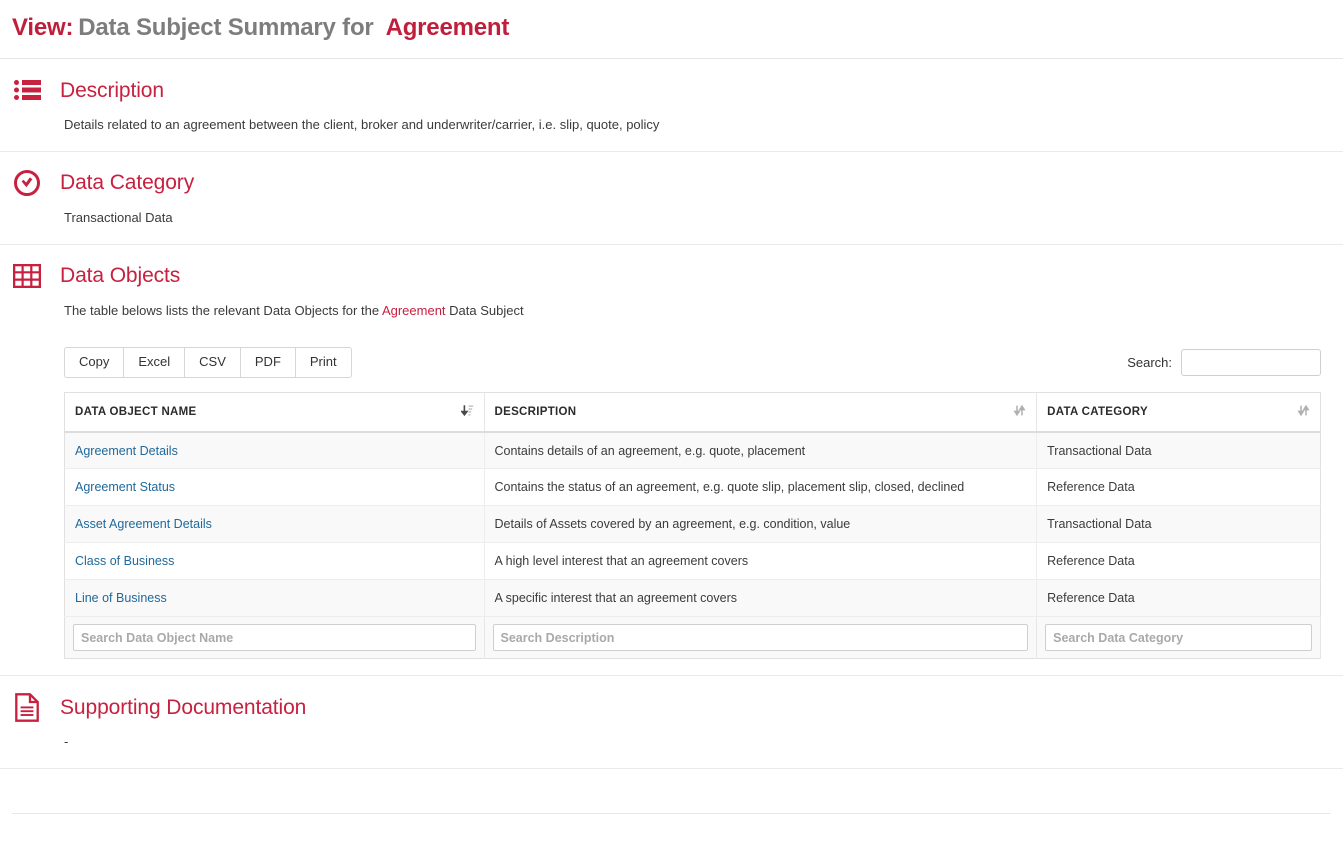  I want to click on copy-button: Copy, so click(94, 362).